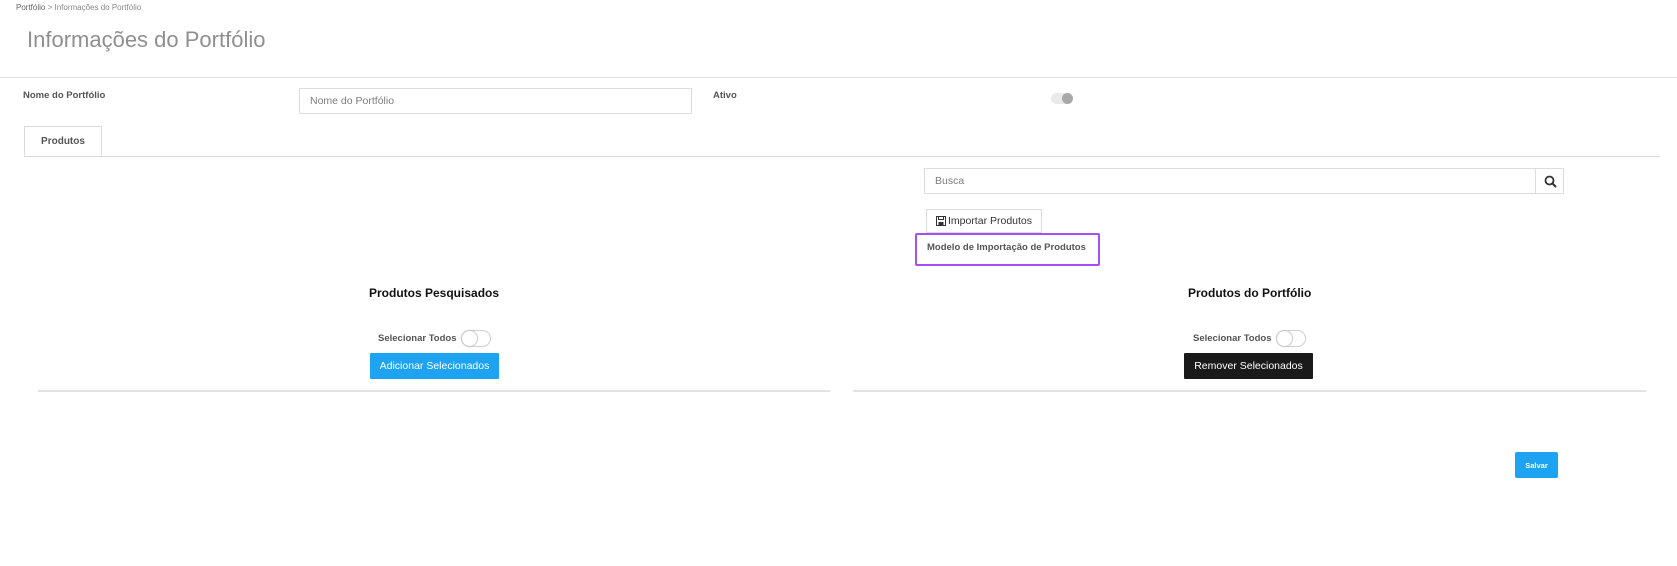 Image resolution: width=1677 pixels, height=566 pixels. I want to click on select-all-left-label: Selecionar Todos, so click(417, 338).